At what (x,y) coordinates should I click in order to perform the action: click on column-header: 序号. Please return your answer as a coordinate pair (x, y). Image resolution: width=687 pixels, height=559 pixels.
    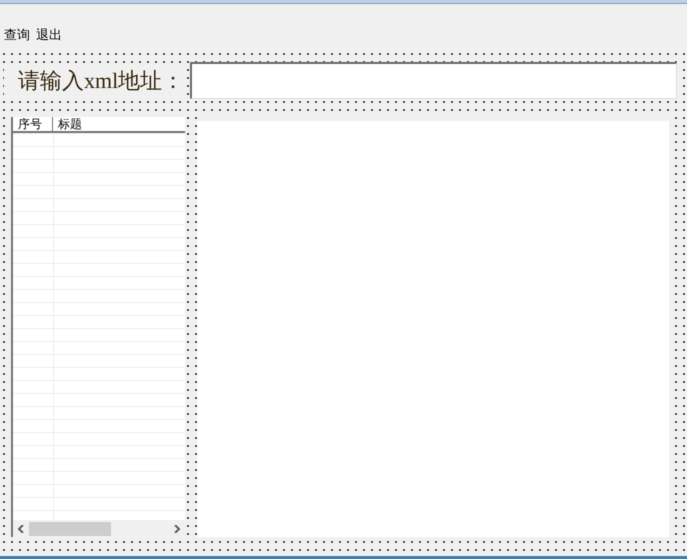
    Looking at the image, I should click on (33, 124).